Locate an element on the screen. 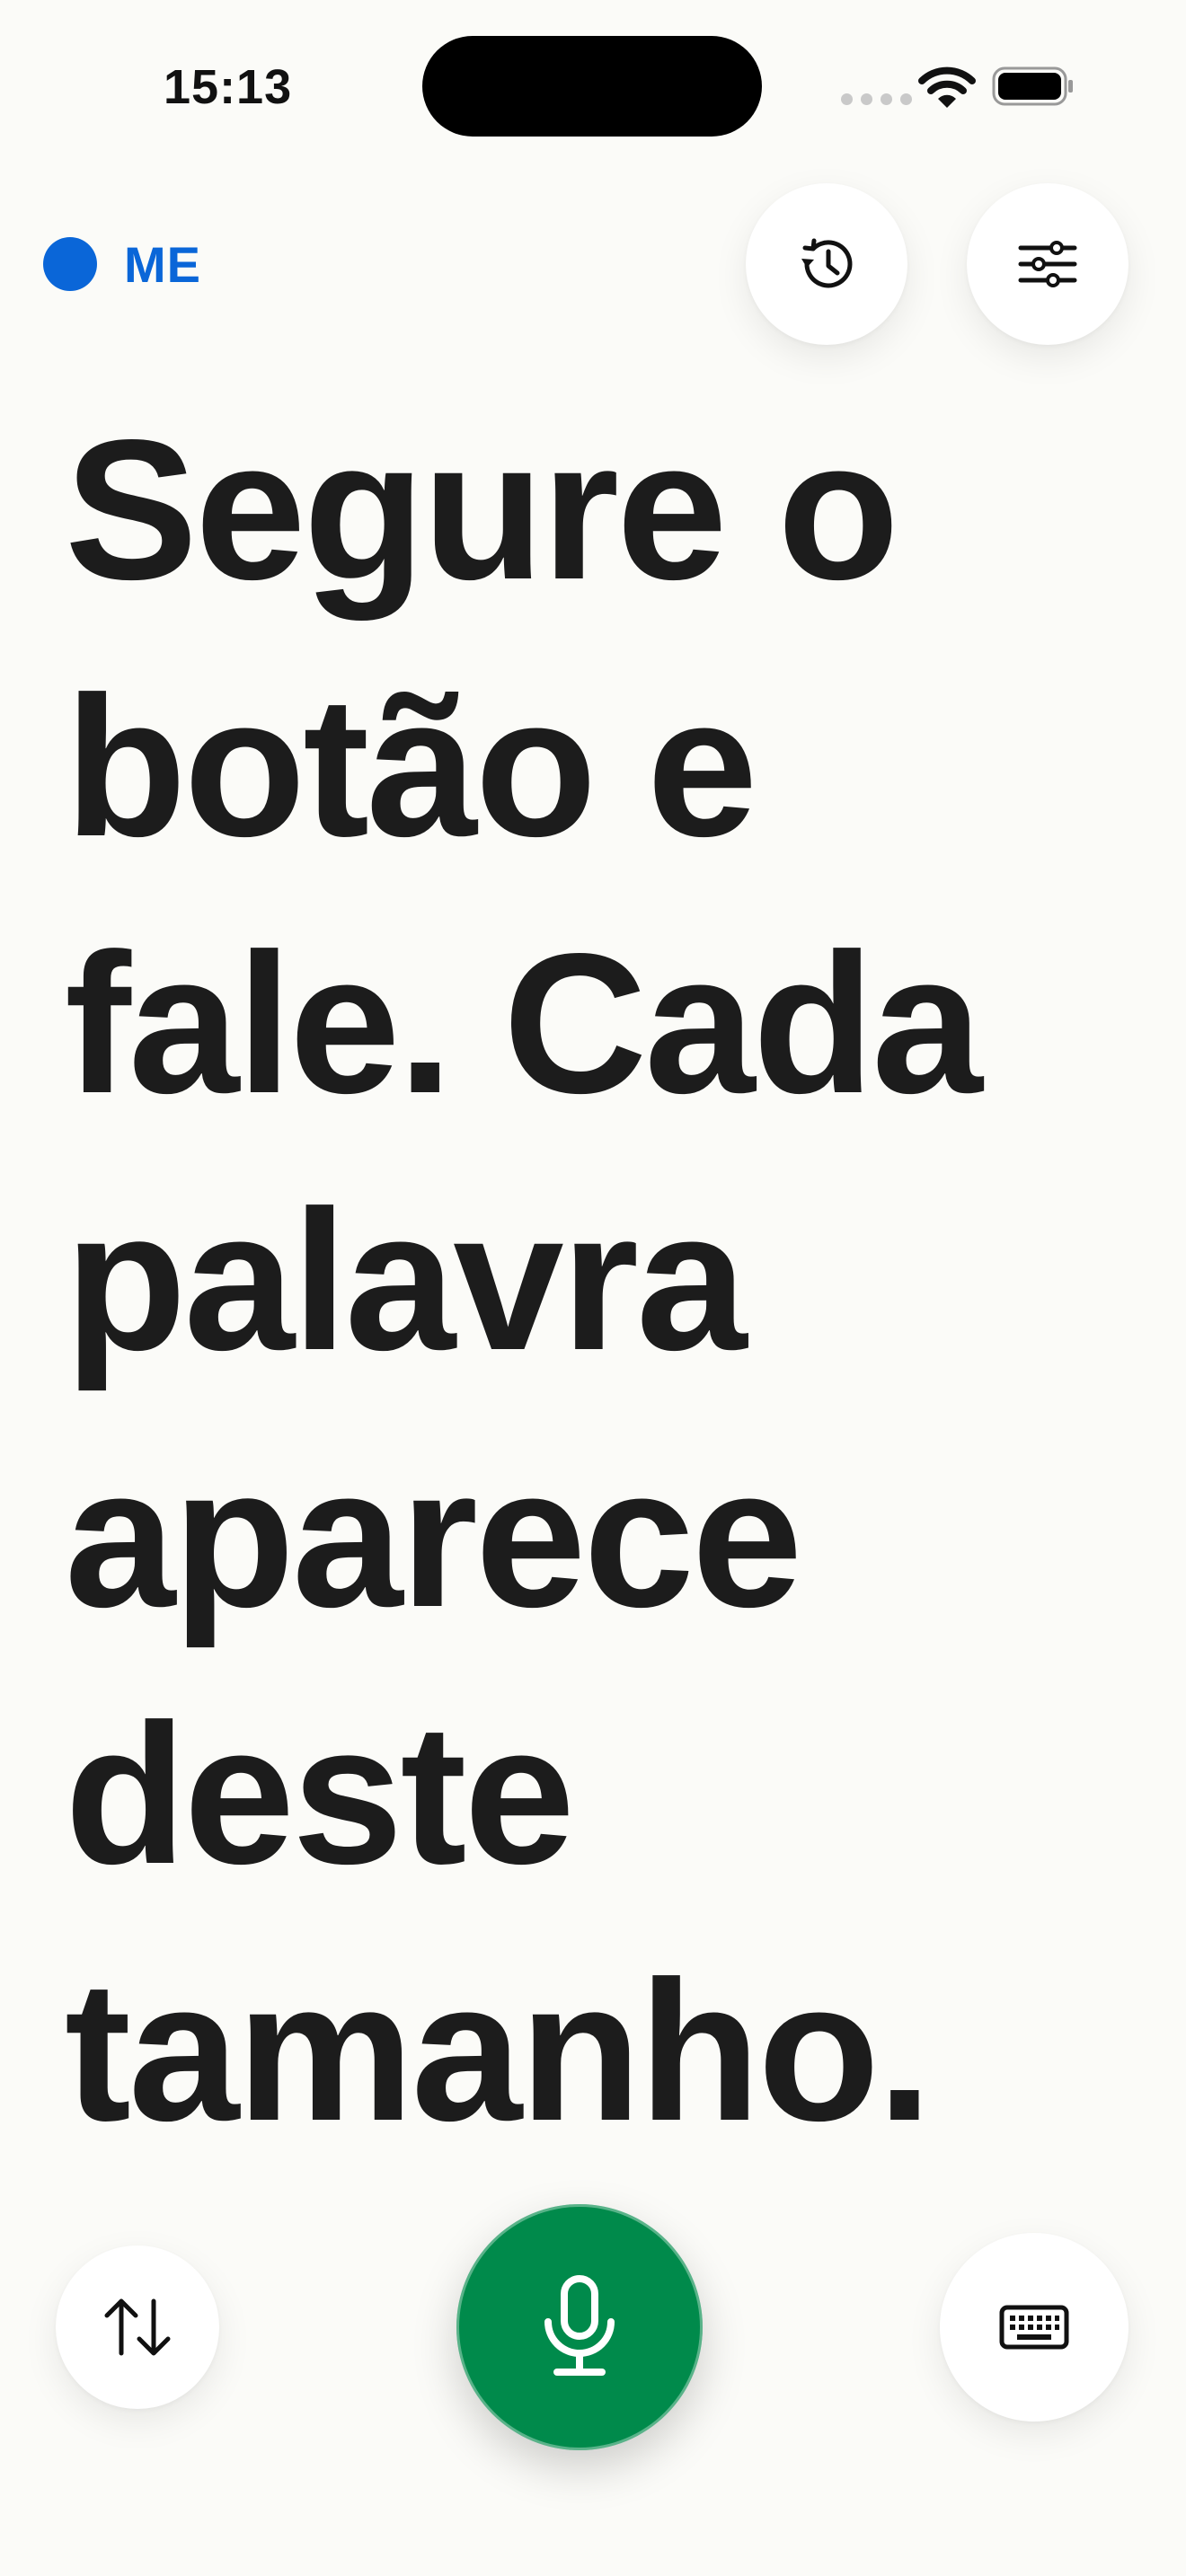 The height and width of the screenshot is (2576, 1186). microphone-icon is located at coordinates (579, 2325).